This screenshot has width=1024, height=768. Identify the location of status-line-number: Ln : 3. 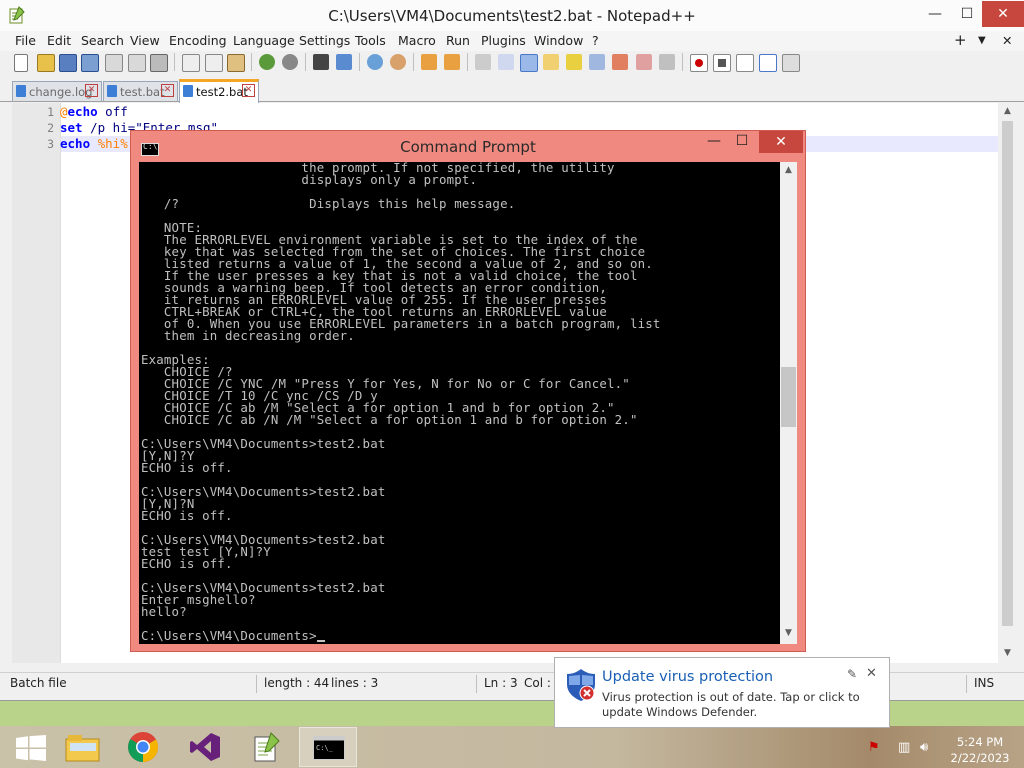
(501, 683).